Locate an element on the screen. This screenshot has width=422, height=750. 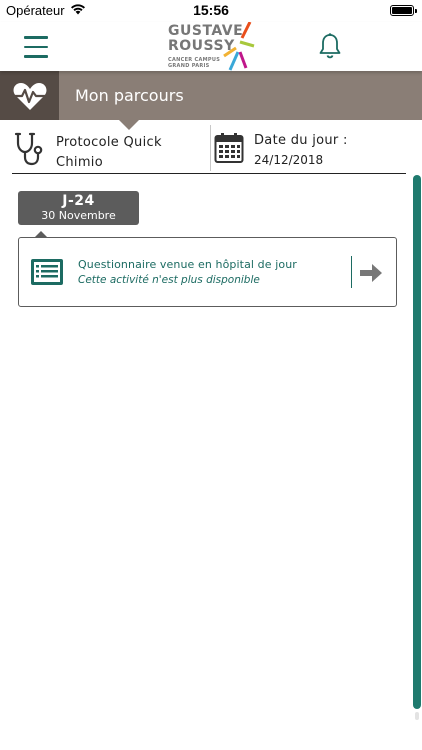
bell-icon is located at coordinates (330, 46).